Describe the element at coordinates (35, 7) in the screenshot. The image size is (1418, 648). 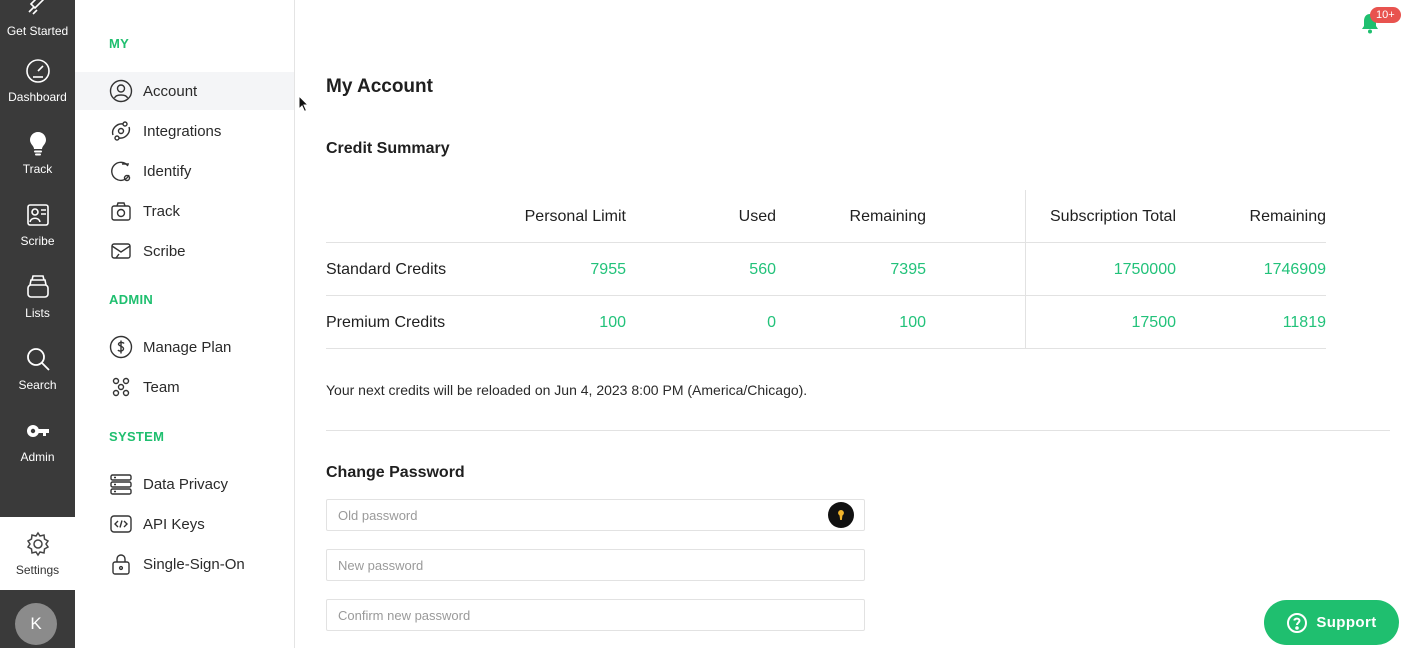
I see `rocket-icon` at that location.